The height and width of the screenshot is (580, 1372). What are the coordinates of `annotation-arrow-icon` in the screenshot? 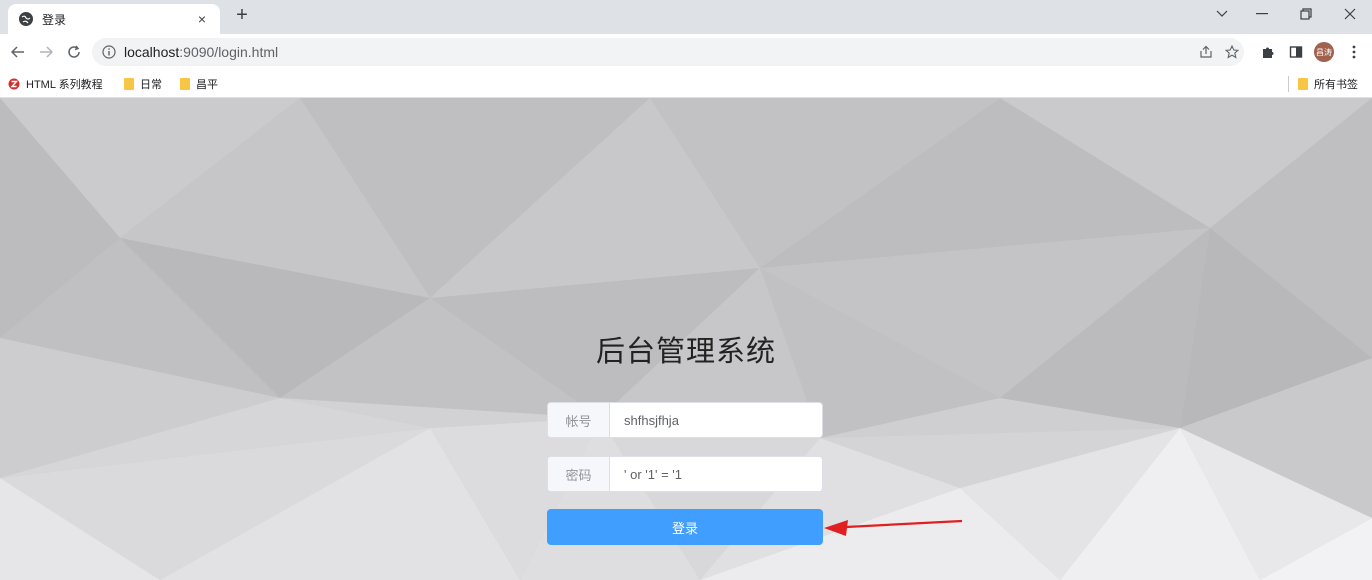 It's located at (893, 527).